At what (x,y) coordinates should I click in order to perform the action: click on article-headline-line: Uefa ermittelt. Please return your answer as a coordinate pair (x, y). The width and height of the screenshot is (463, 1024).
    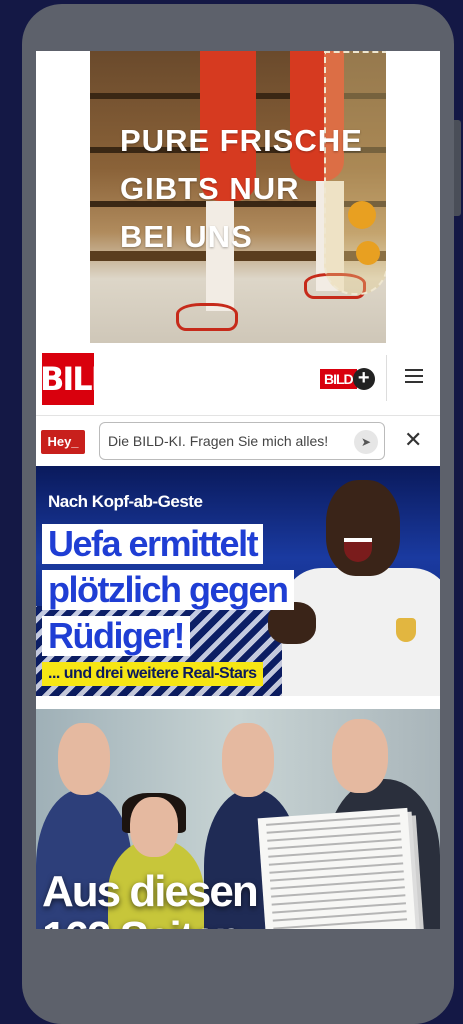
    Looking at the image, I should click on (153, 544).